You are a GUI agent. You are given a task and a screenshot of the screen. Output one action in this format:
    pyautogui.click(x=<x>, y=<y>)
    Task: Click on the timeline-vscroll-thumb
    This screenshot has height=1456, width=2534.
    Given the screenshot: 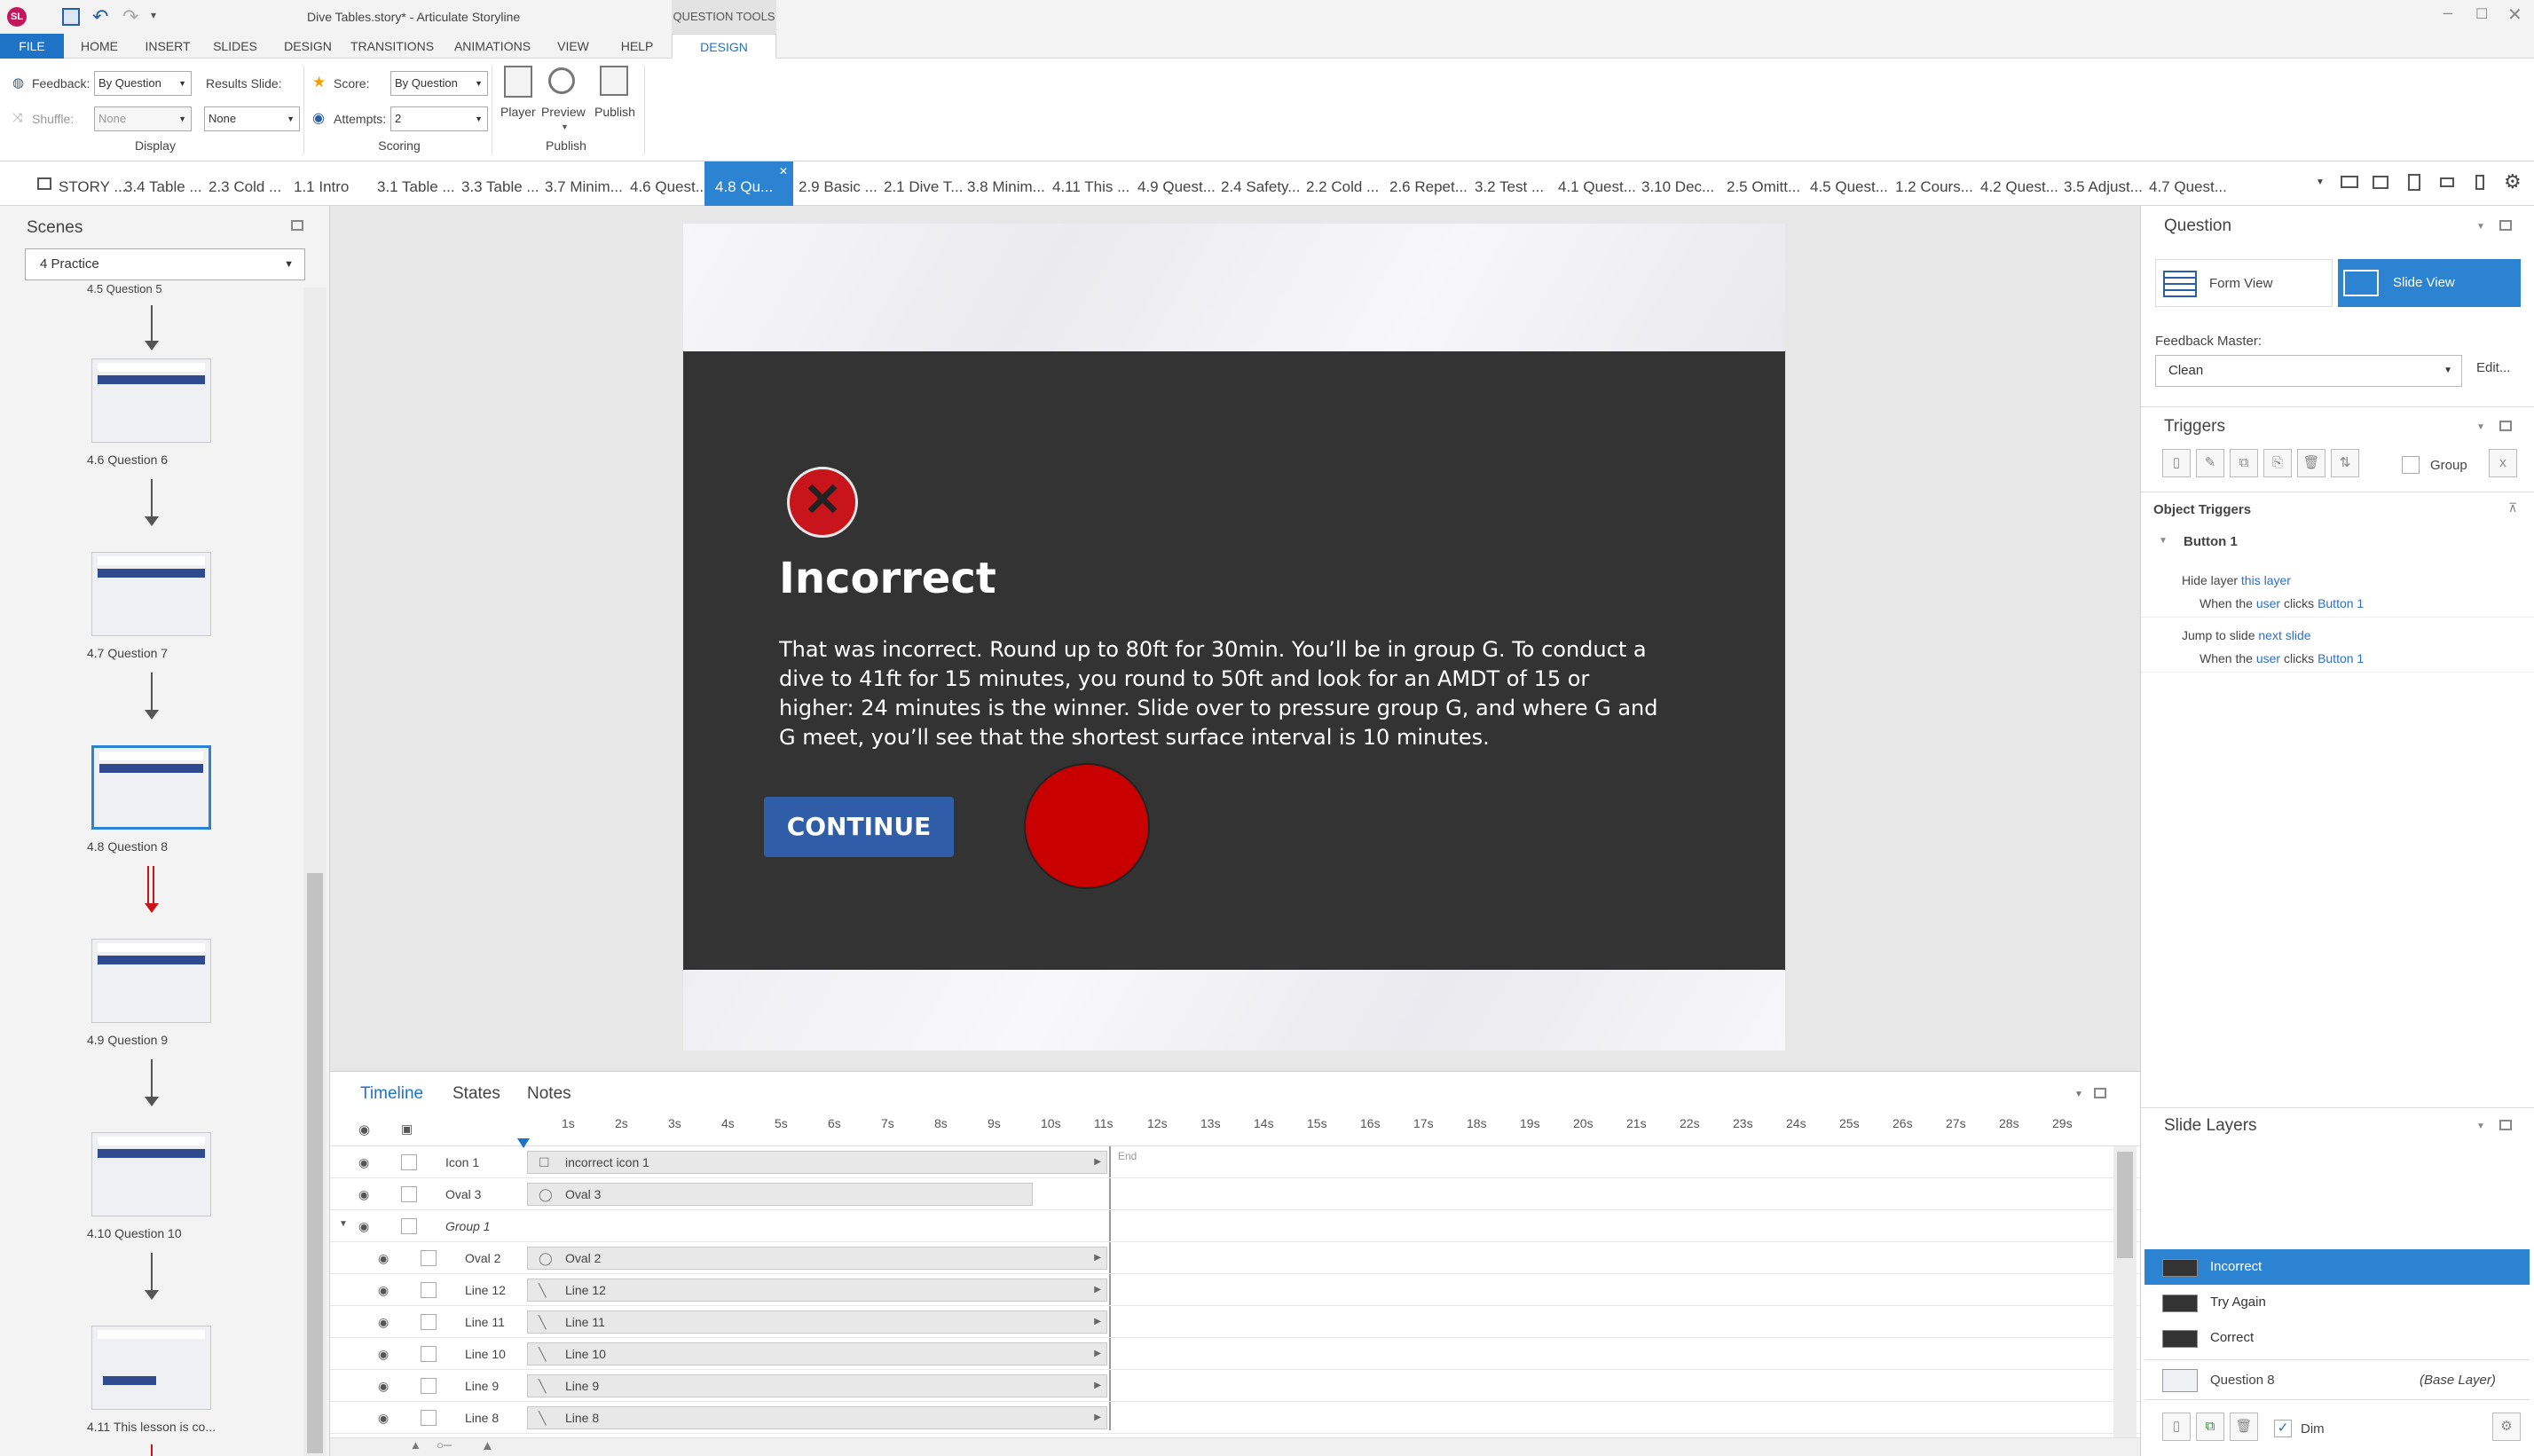 What is the action you would take?
    pyautogui.click(x=2125, y=1205)
    